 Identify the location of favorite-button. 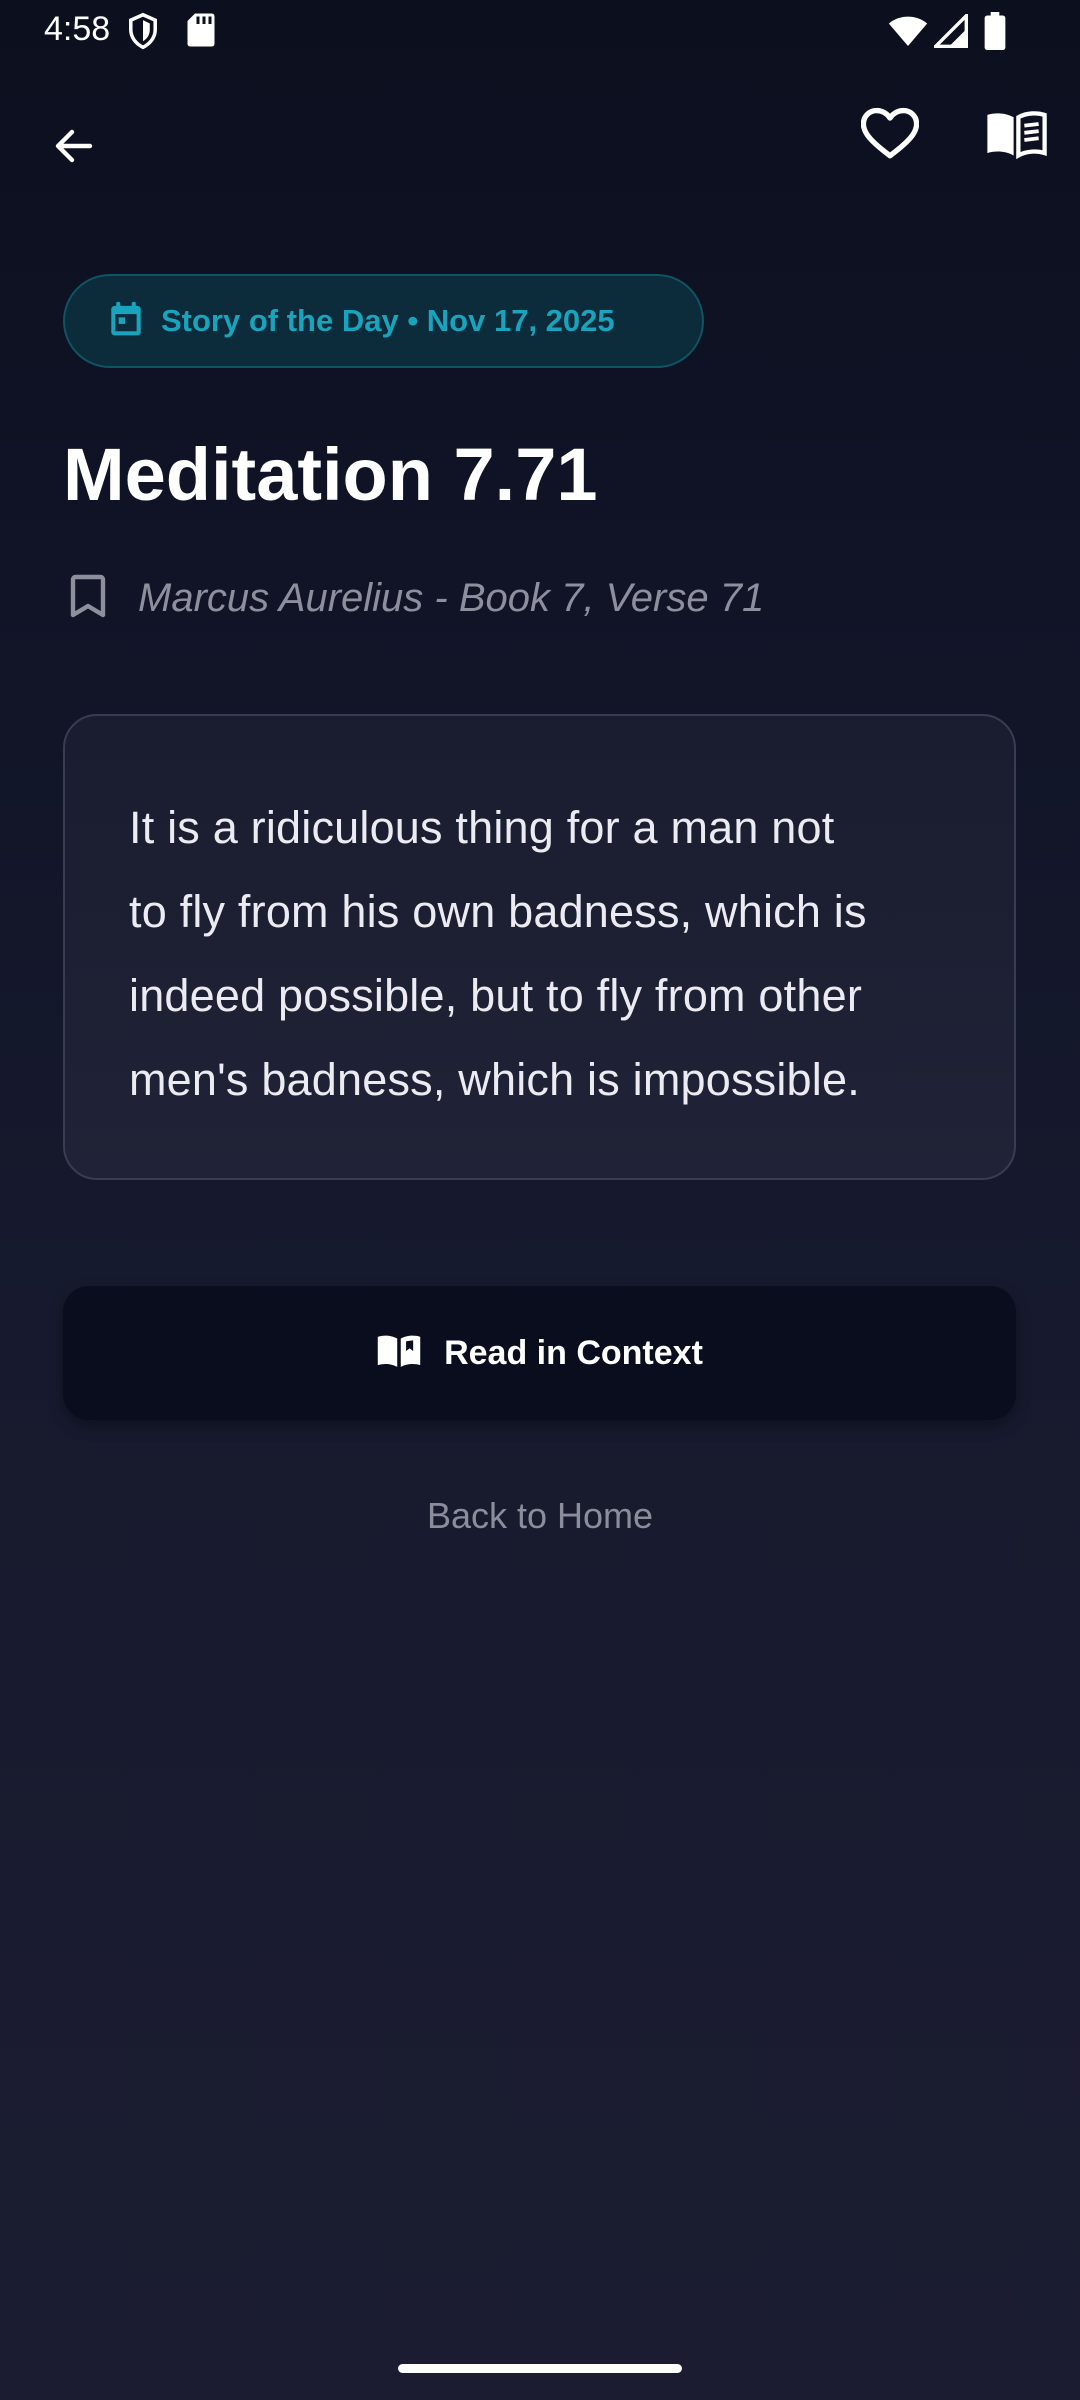
(890, 136).